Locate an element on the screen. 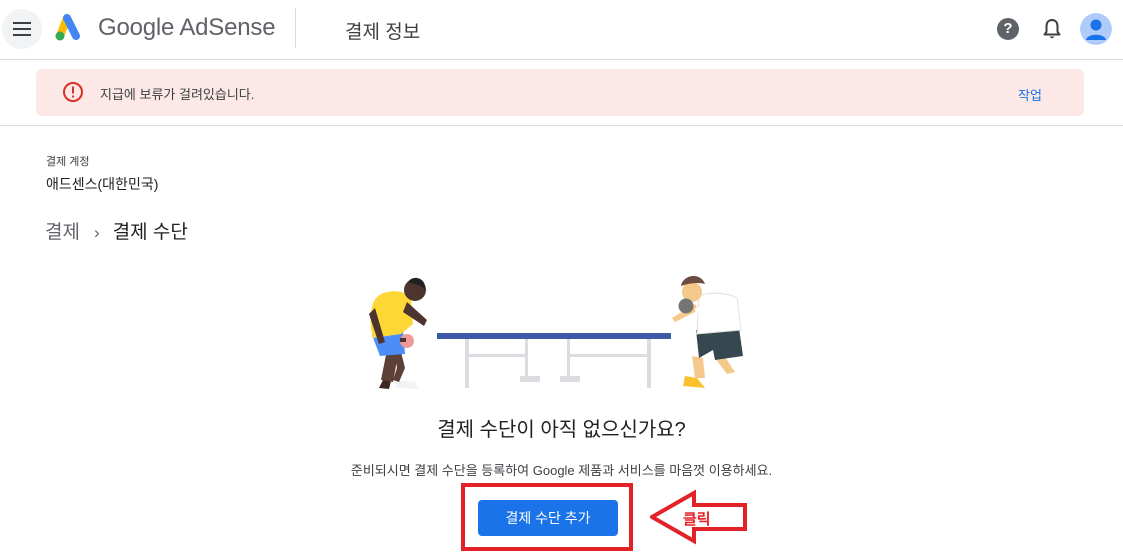 This screenshot has width=1123, height=556. alert-message: 지급에 보류가 걸려있습니다. is located at coordinates (177, 94).